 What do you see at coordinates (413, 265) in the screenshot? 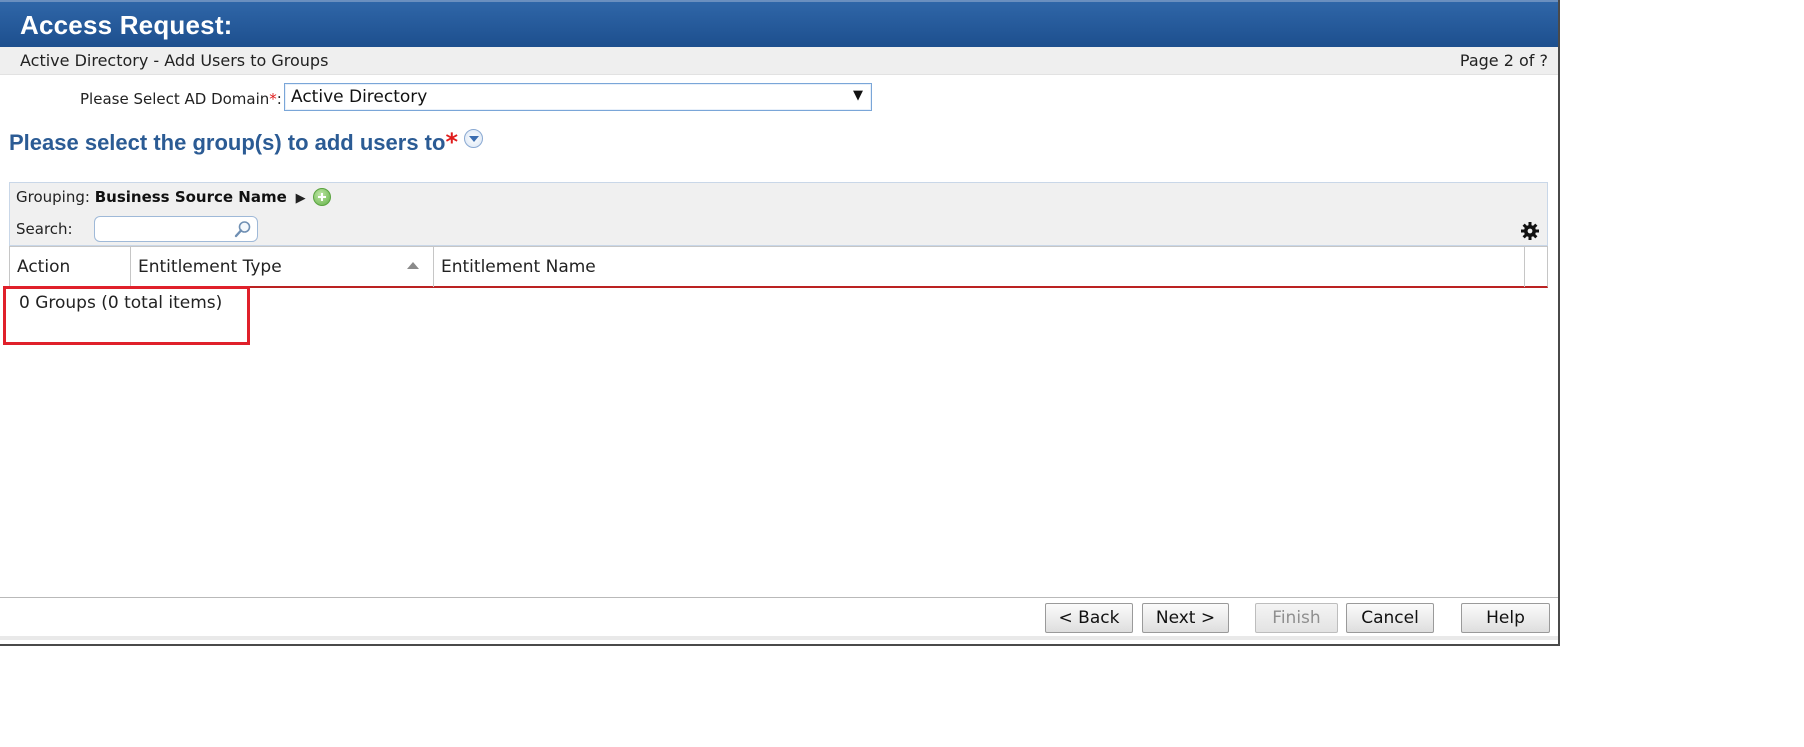
I see `sort-ascending-icon` at bounding box center [413, 265].